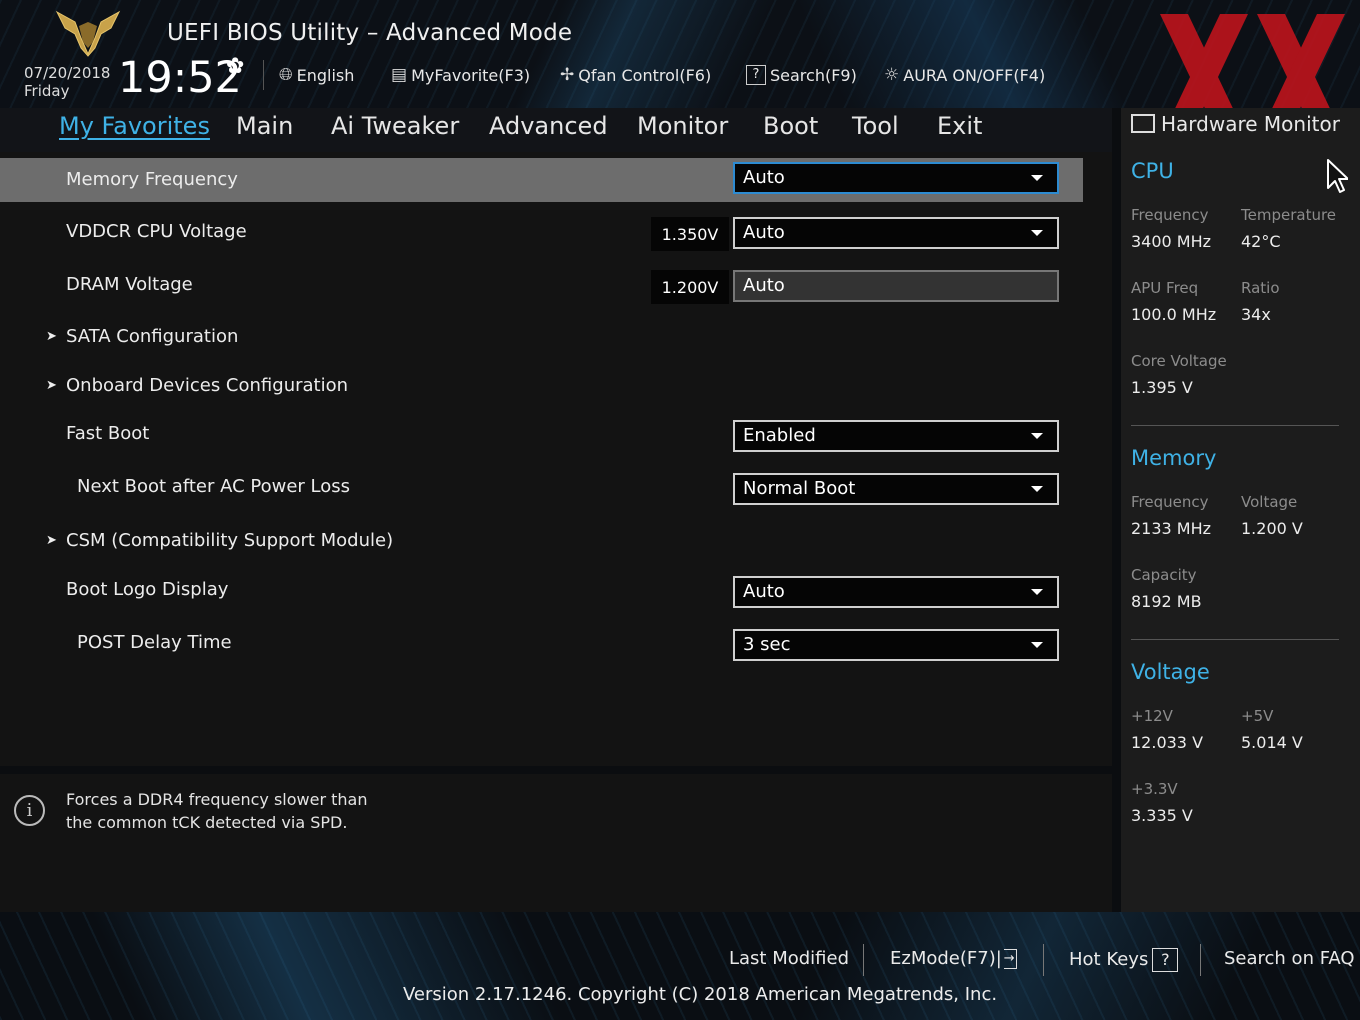 Image resolution: width=1360 pixels, height=1020 pixels. What do you see at coordinates (1261, 241) in the screenshot?
I see `cpu-temperature-value: 42°C` at bounding box center [1261, 241].